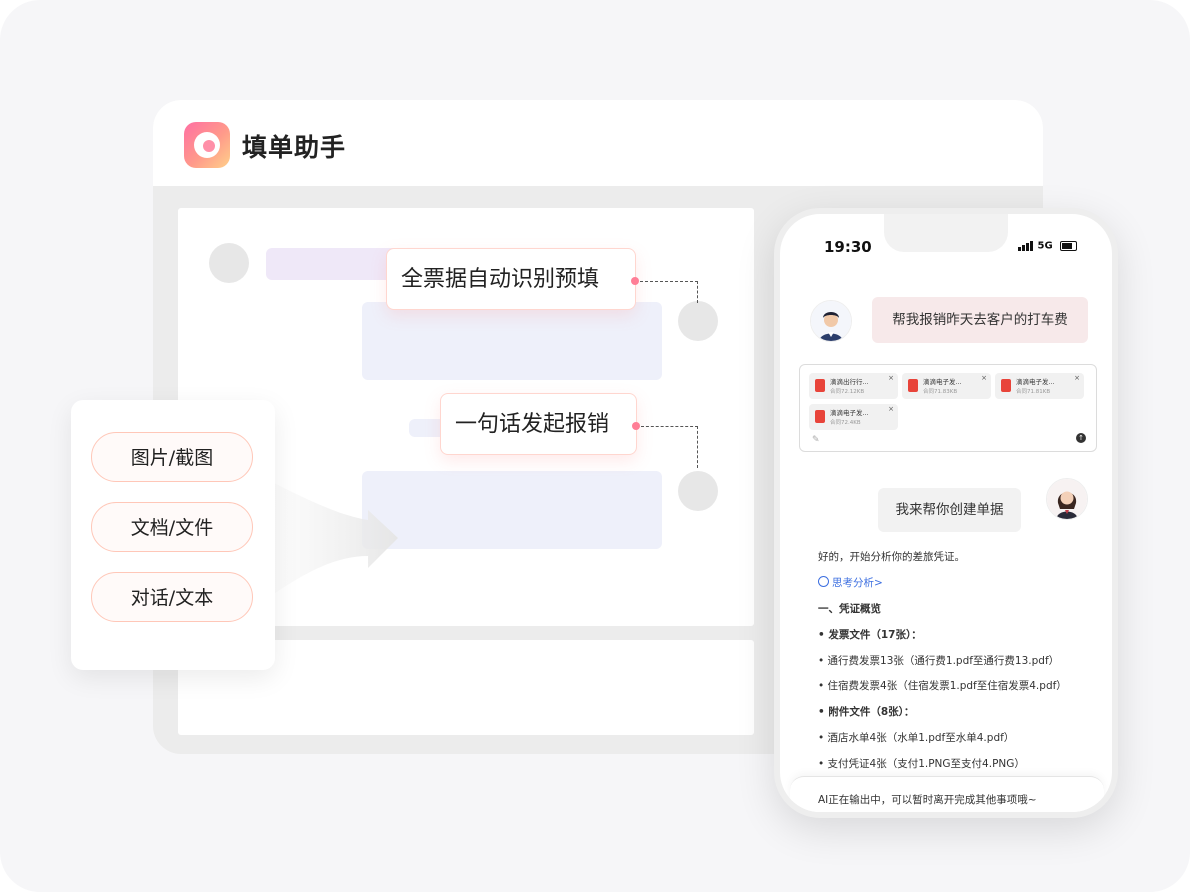 This screenshot has height=892, width=1190. What do you see at coordinates (916, 738) in the screenshot?
I see `attachment-item: • 酒店水单4张（水单1.pdf至水单4.pdf）` at bounding box center [916, 738].